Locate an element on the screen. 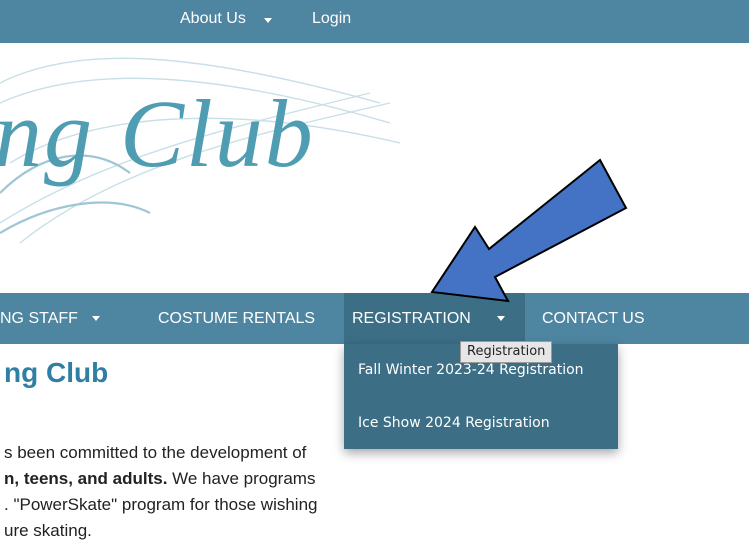 This screenshot has width=749, height=542. nav-item-label: CONTACT US is located at coordinates (593, 318).